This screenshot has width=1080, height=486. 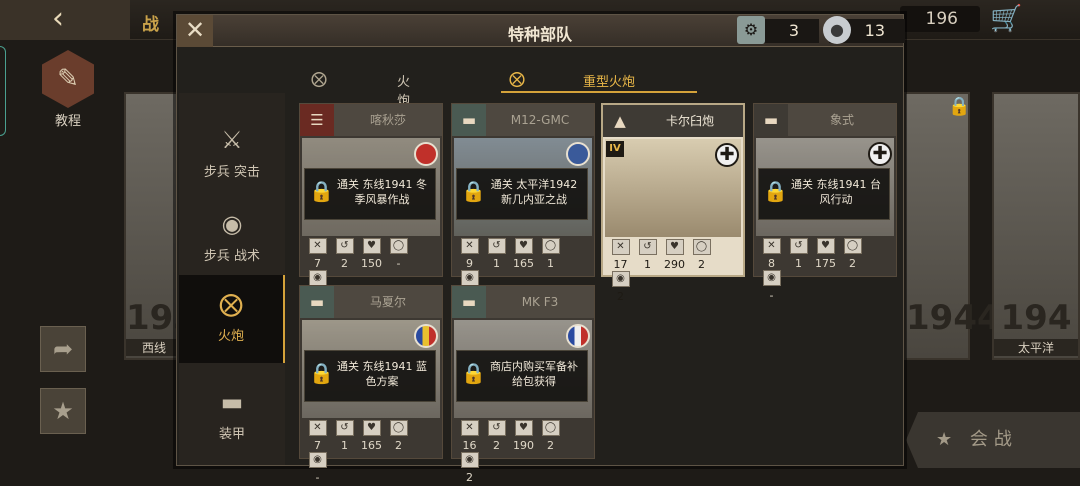 What do you see at coordinates (523, 445) in the screenshot?
I see `stat-value: 190` at bounding box center [523, 445].